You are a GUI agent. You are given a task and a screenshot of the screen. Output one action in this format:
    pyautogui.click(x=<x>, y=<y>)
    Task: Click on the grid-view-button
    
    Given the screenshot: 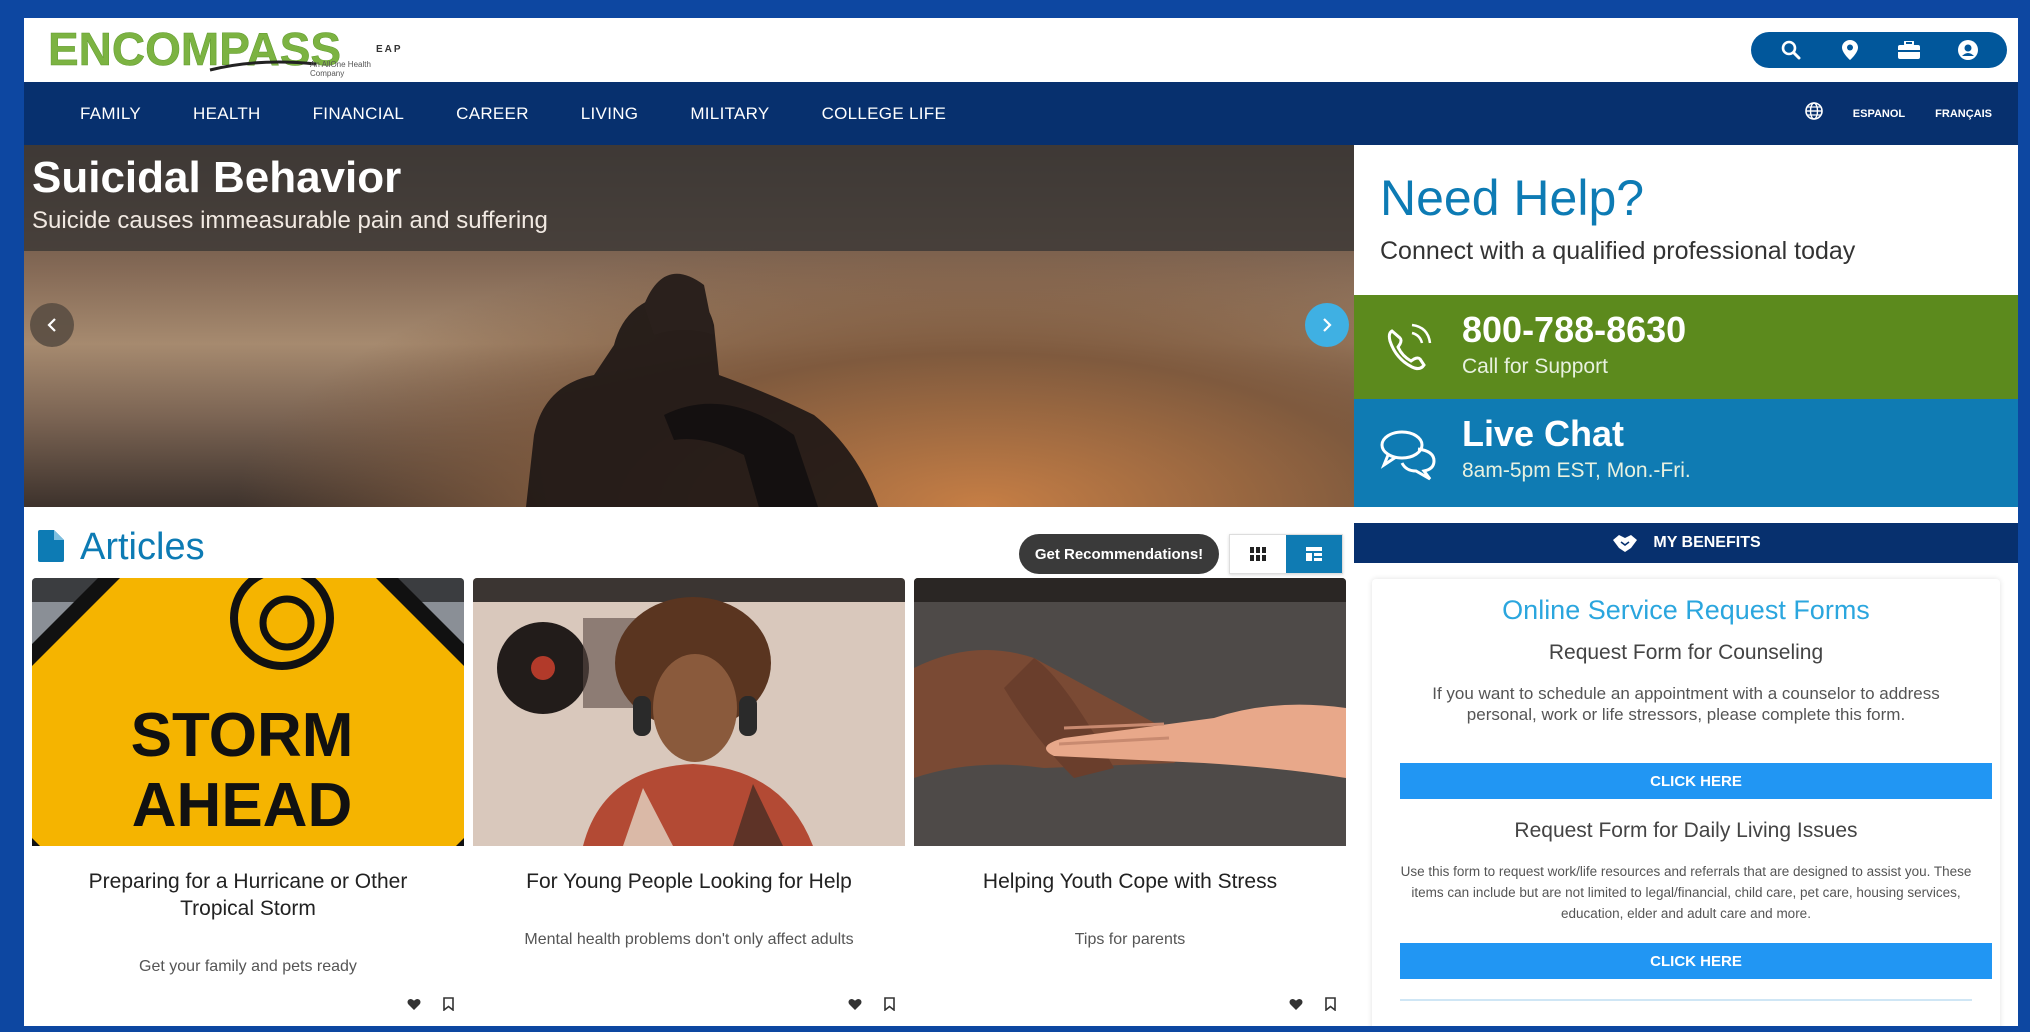 What is the action you would take?
    pyautogui.click(x=1258, y=554)
    